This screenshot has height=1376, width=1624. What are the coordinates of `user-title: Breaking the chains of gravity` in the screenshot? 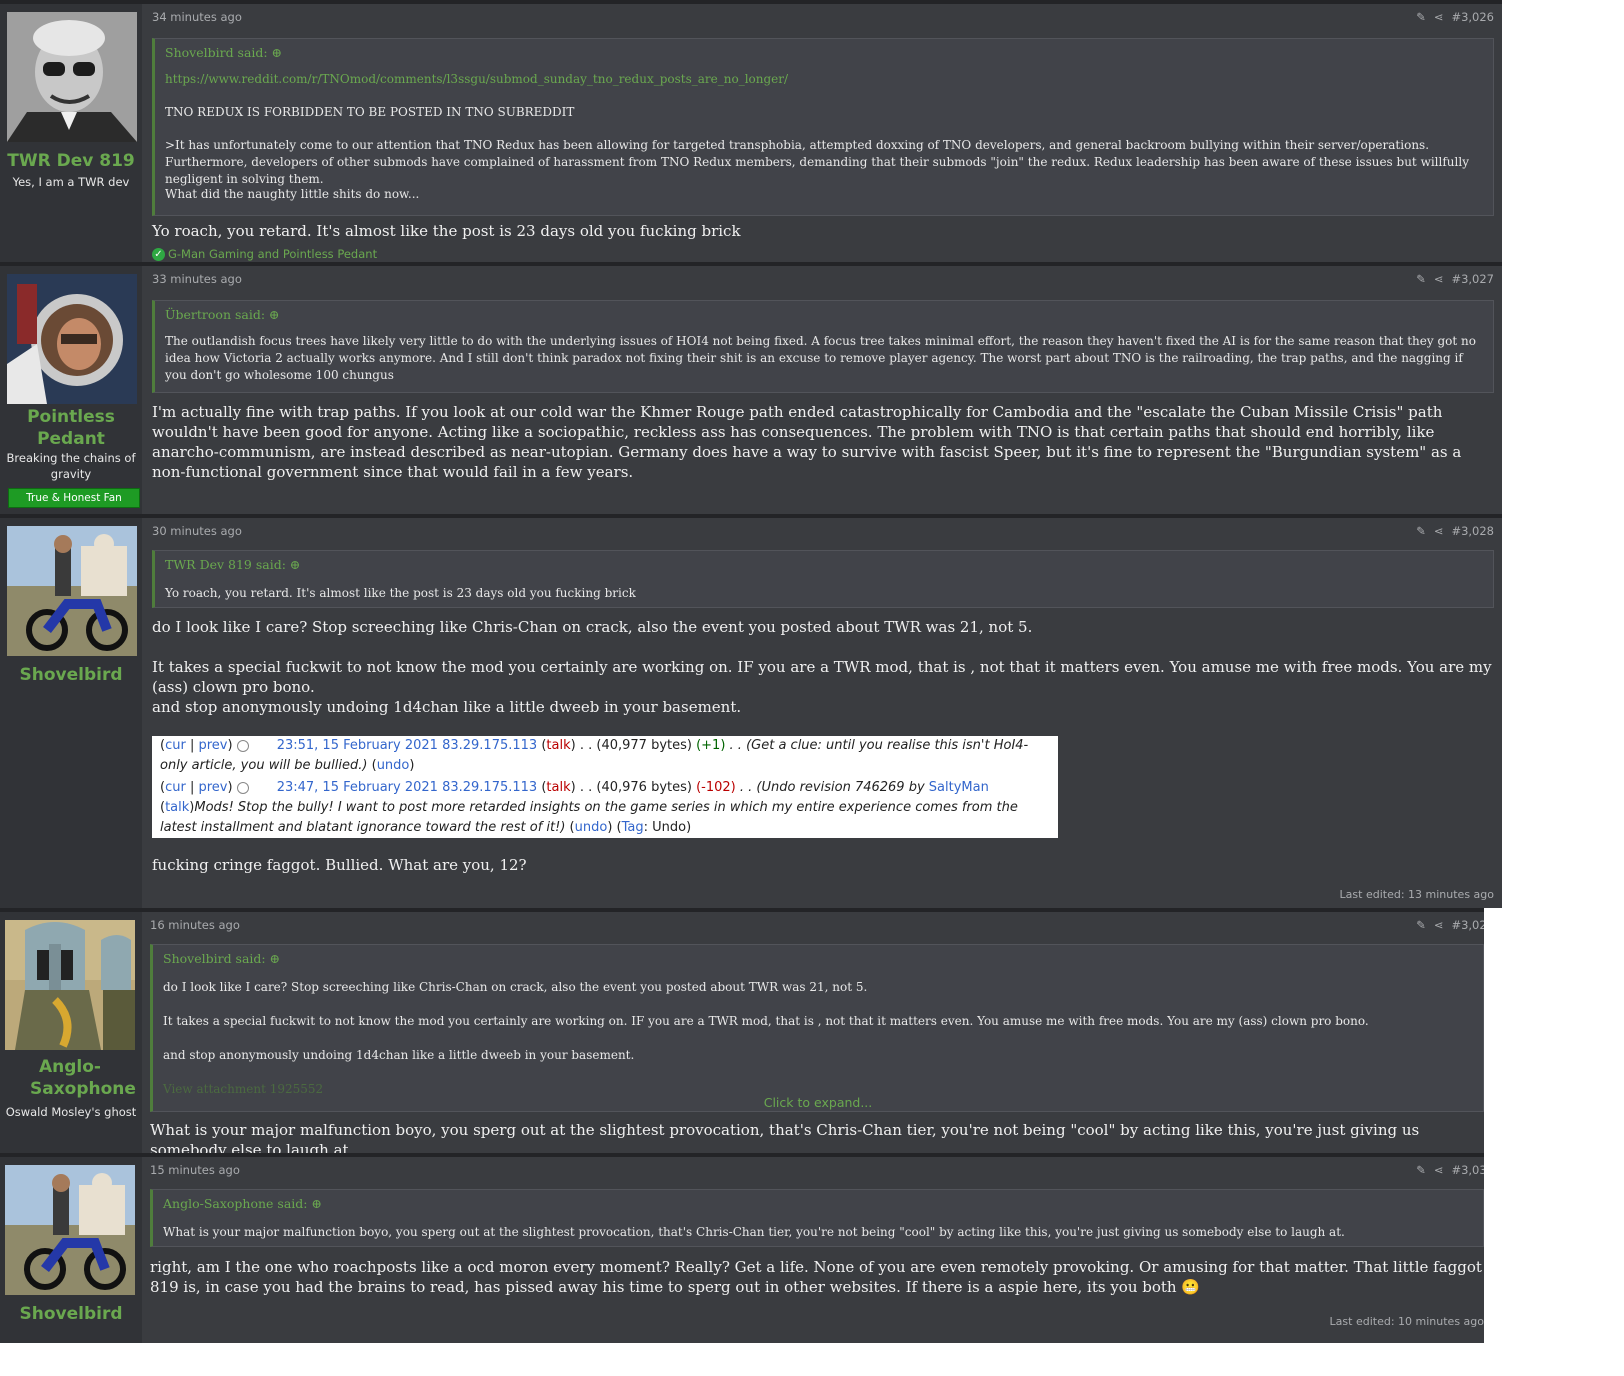 It's located at (71, 466).